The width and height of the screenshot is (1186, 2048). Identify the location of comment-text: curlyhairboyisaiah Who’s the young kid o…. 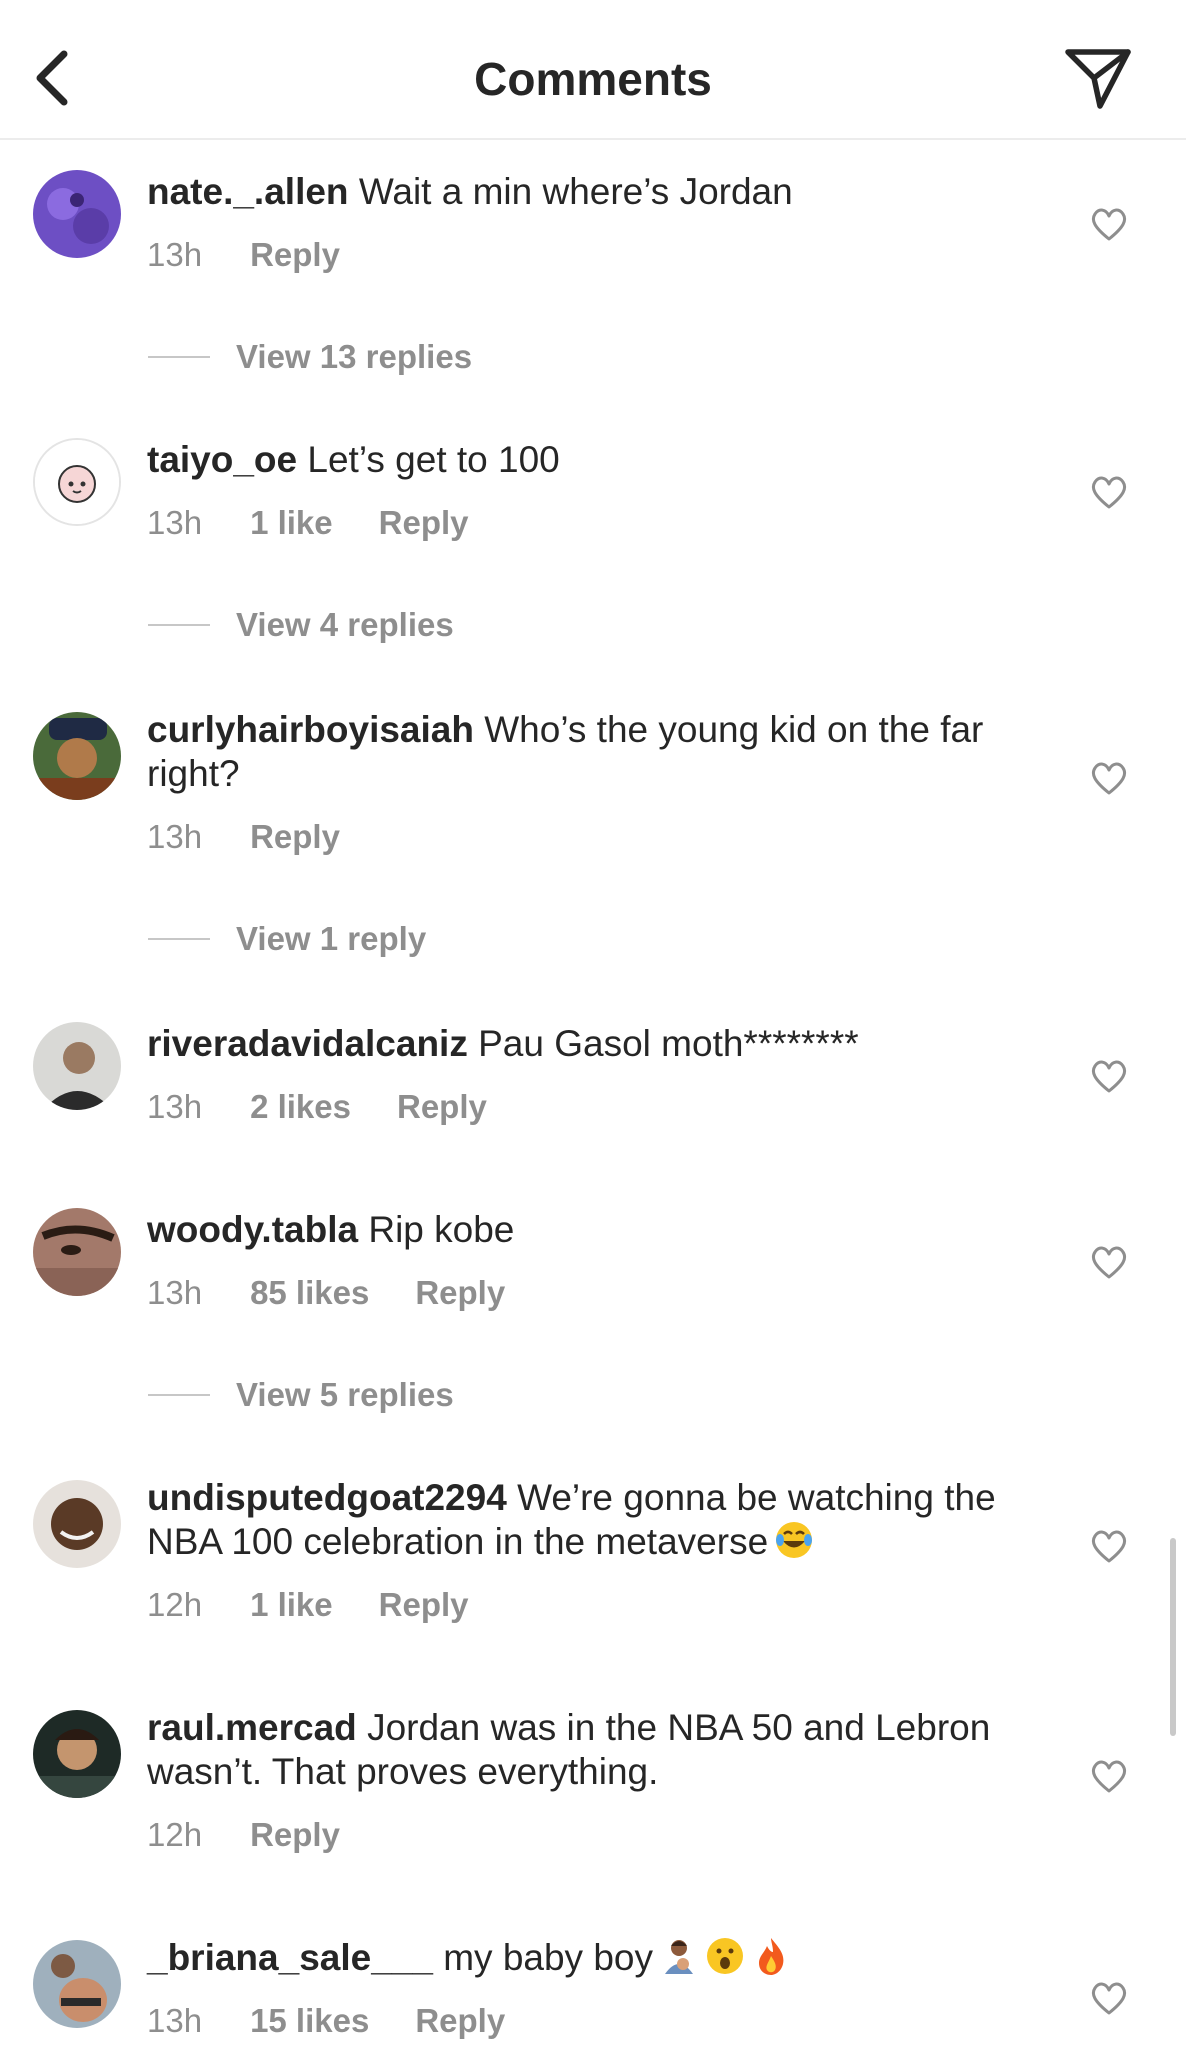
(587, 752).